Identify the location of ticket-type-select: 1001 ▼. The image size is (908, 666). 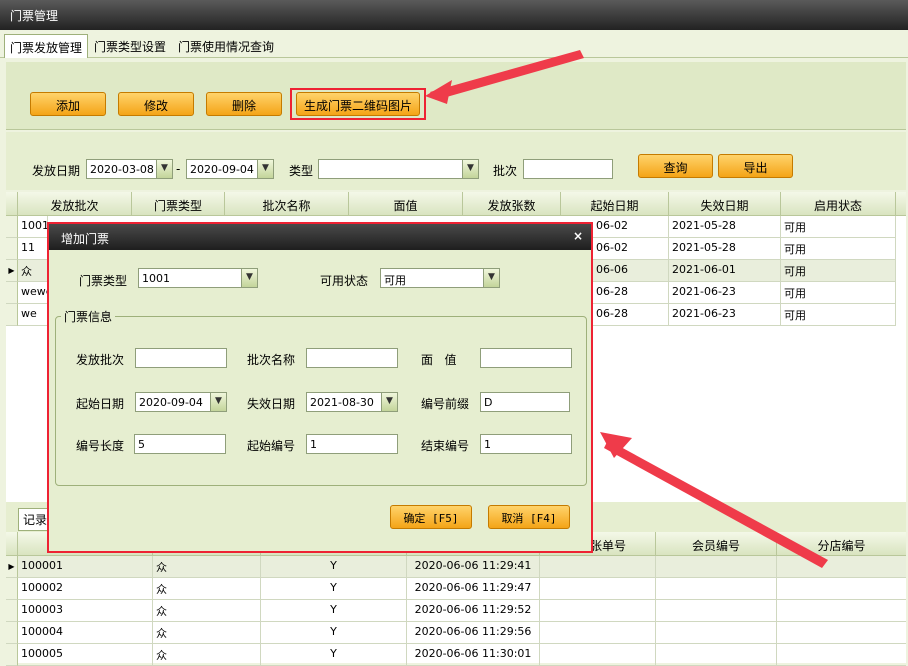
(198, 278).